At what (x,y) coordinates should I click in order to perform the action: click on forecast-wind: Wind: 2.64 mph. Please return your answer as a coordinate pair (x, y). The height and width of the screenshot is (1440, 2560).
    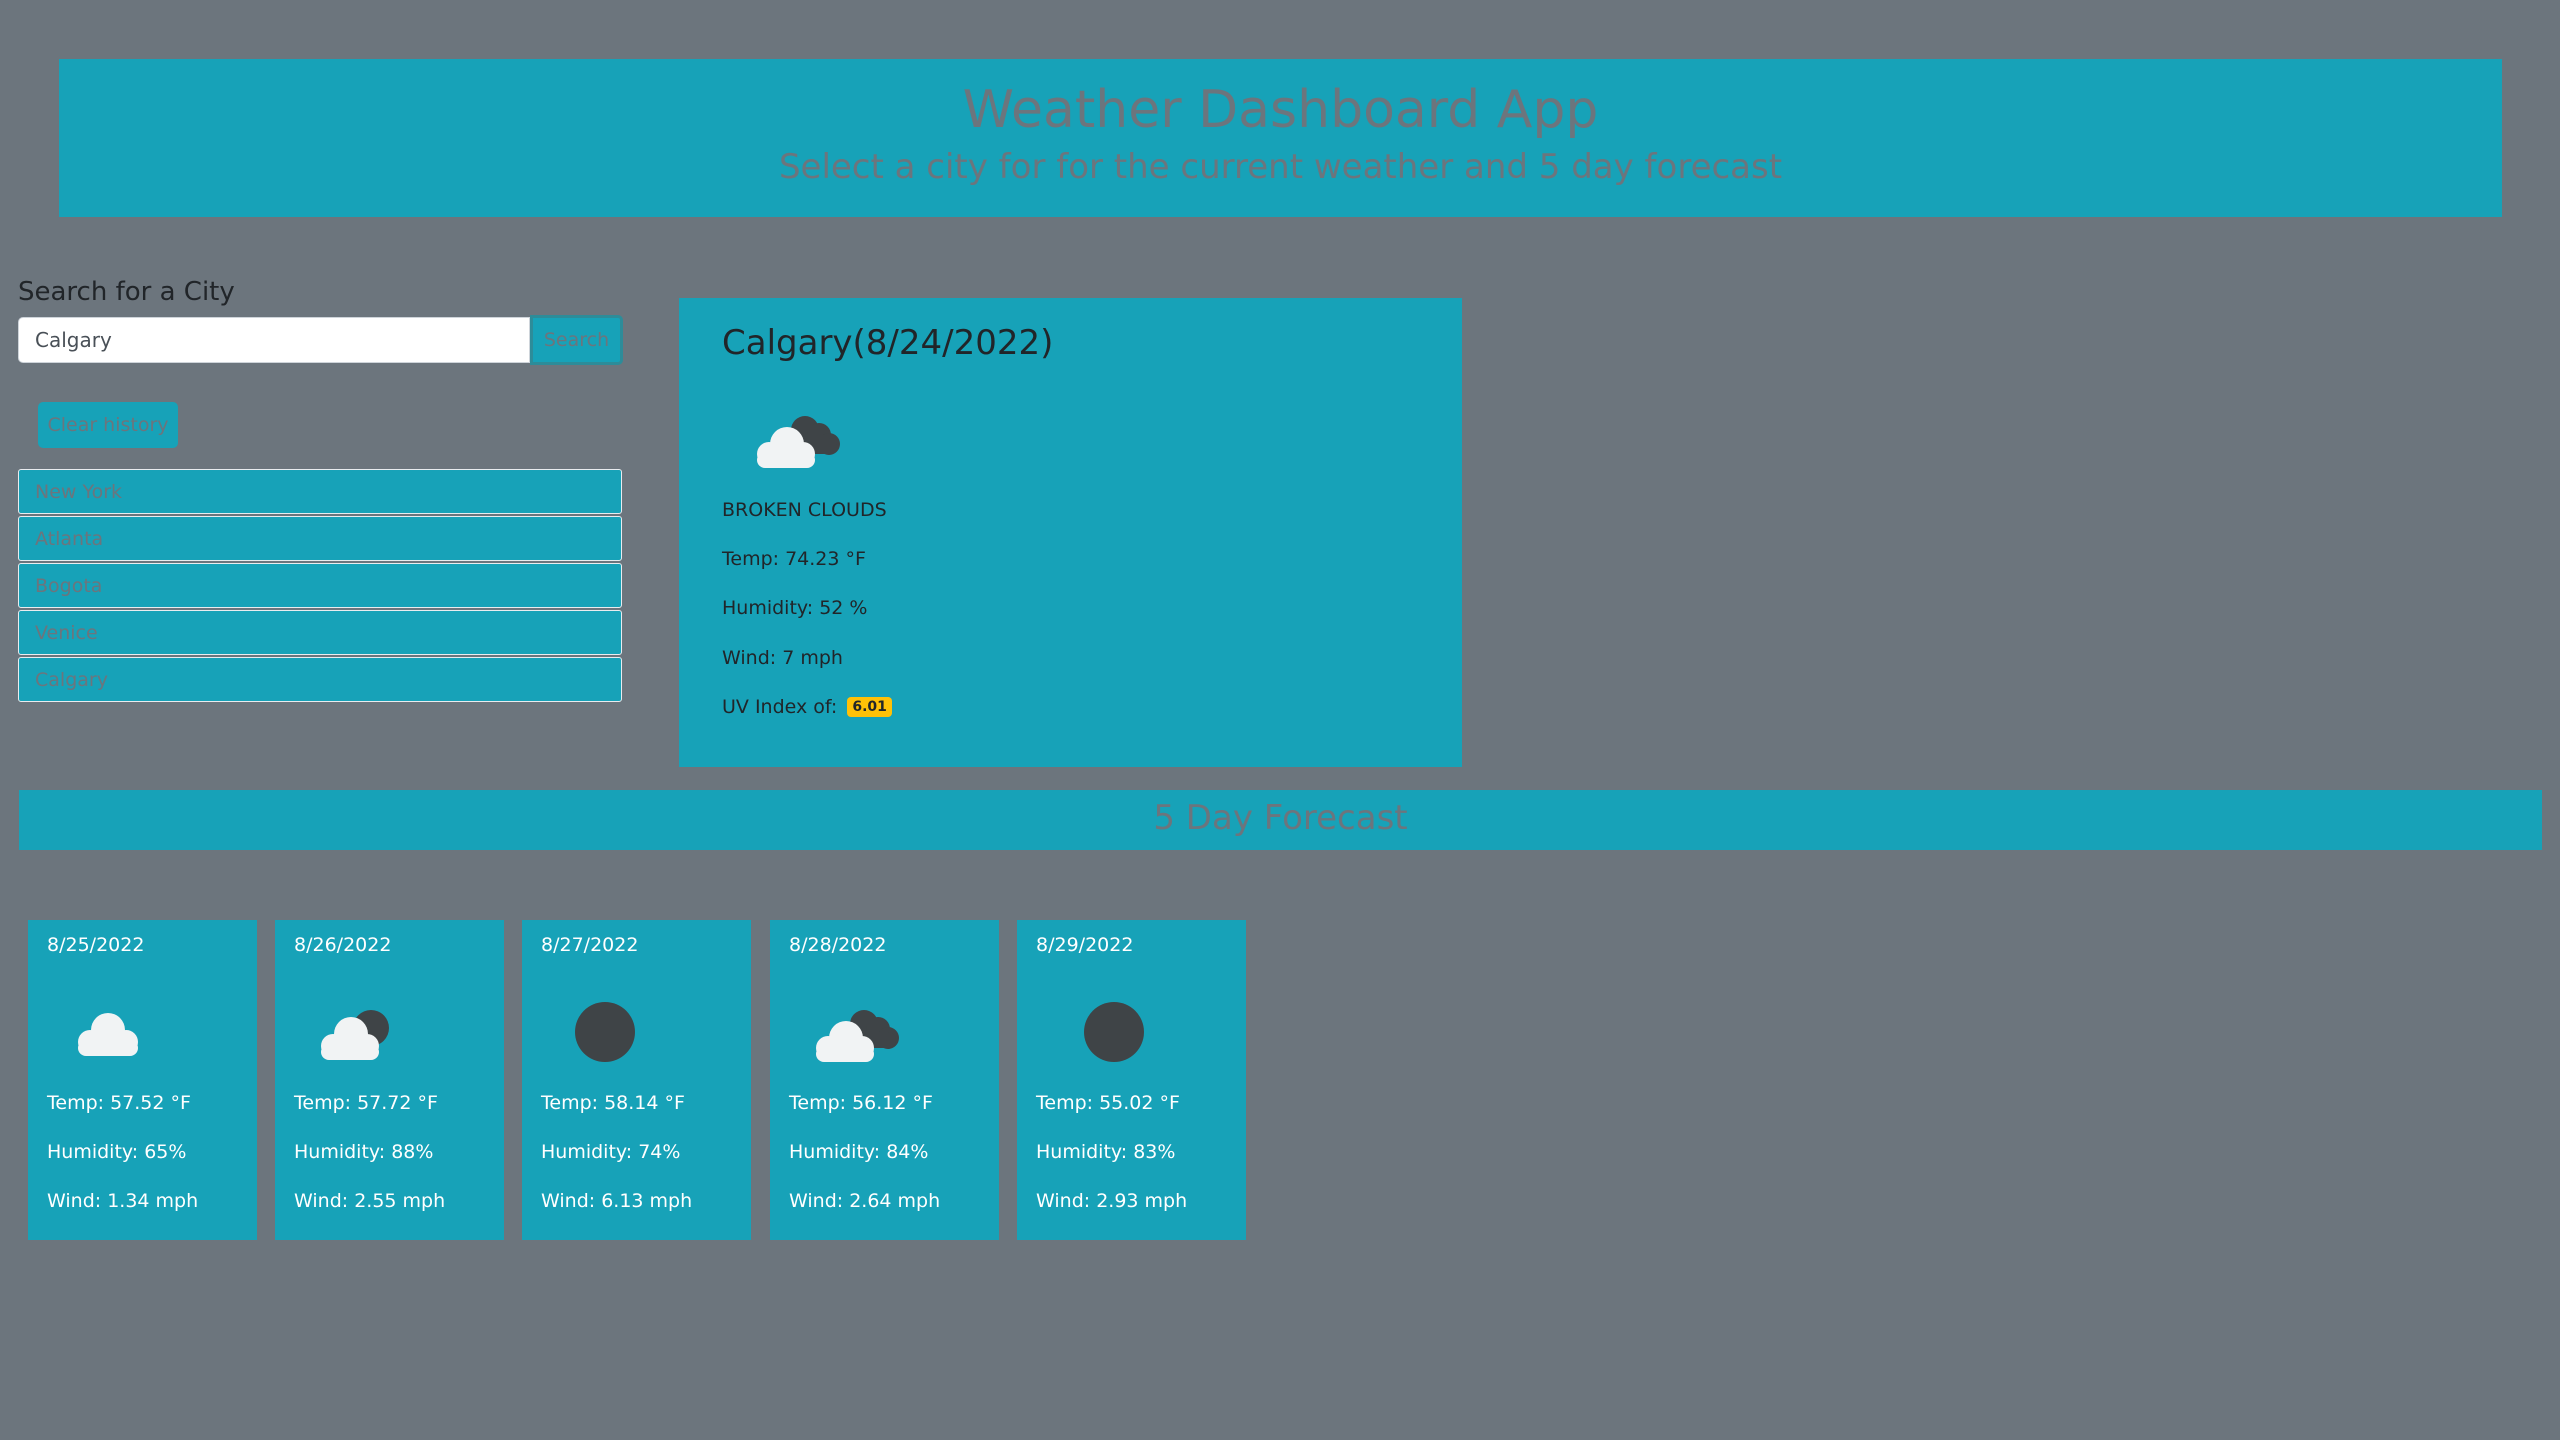
    Looking at the image, I should click on (865, 1201).